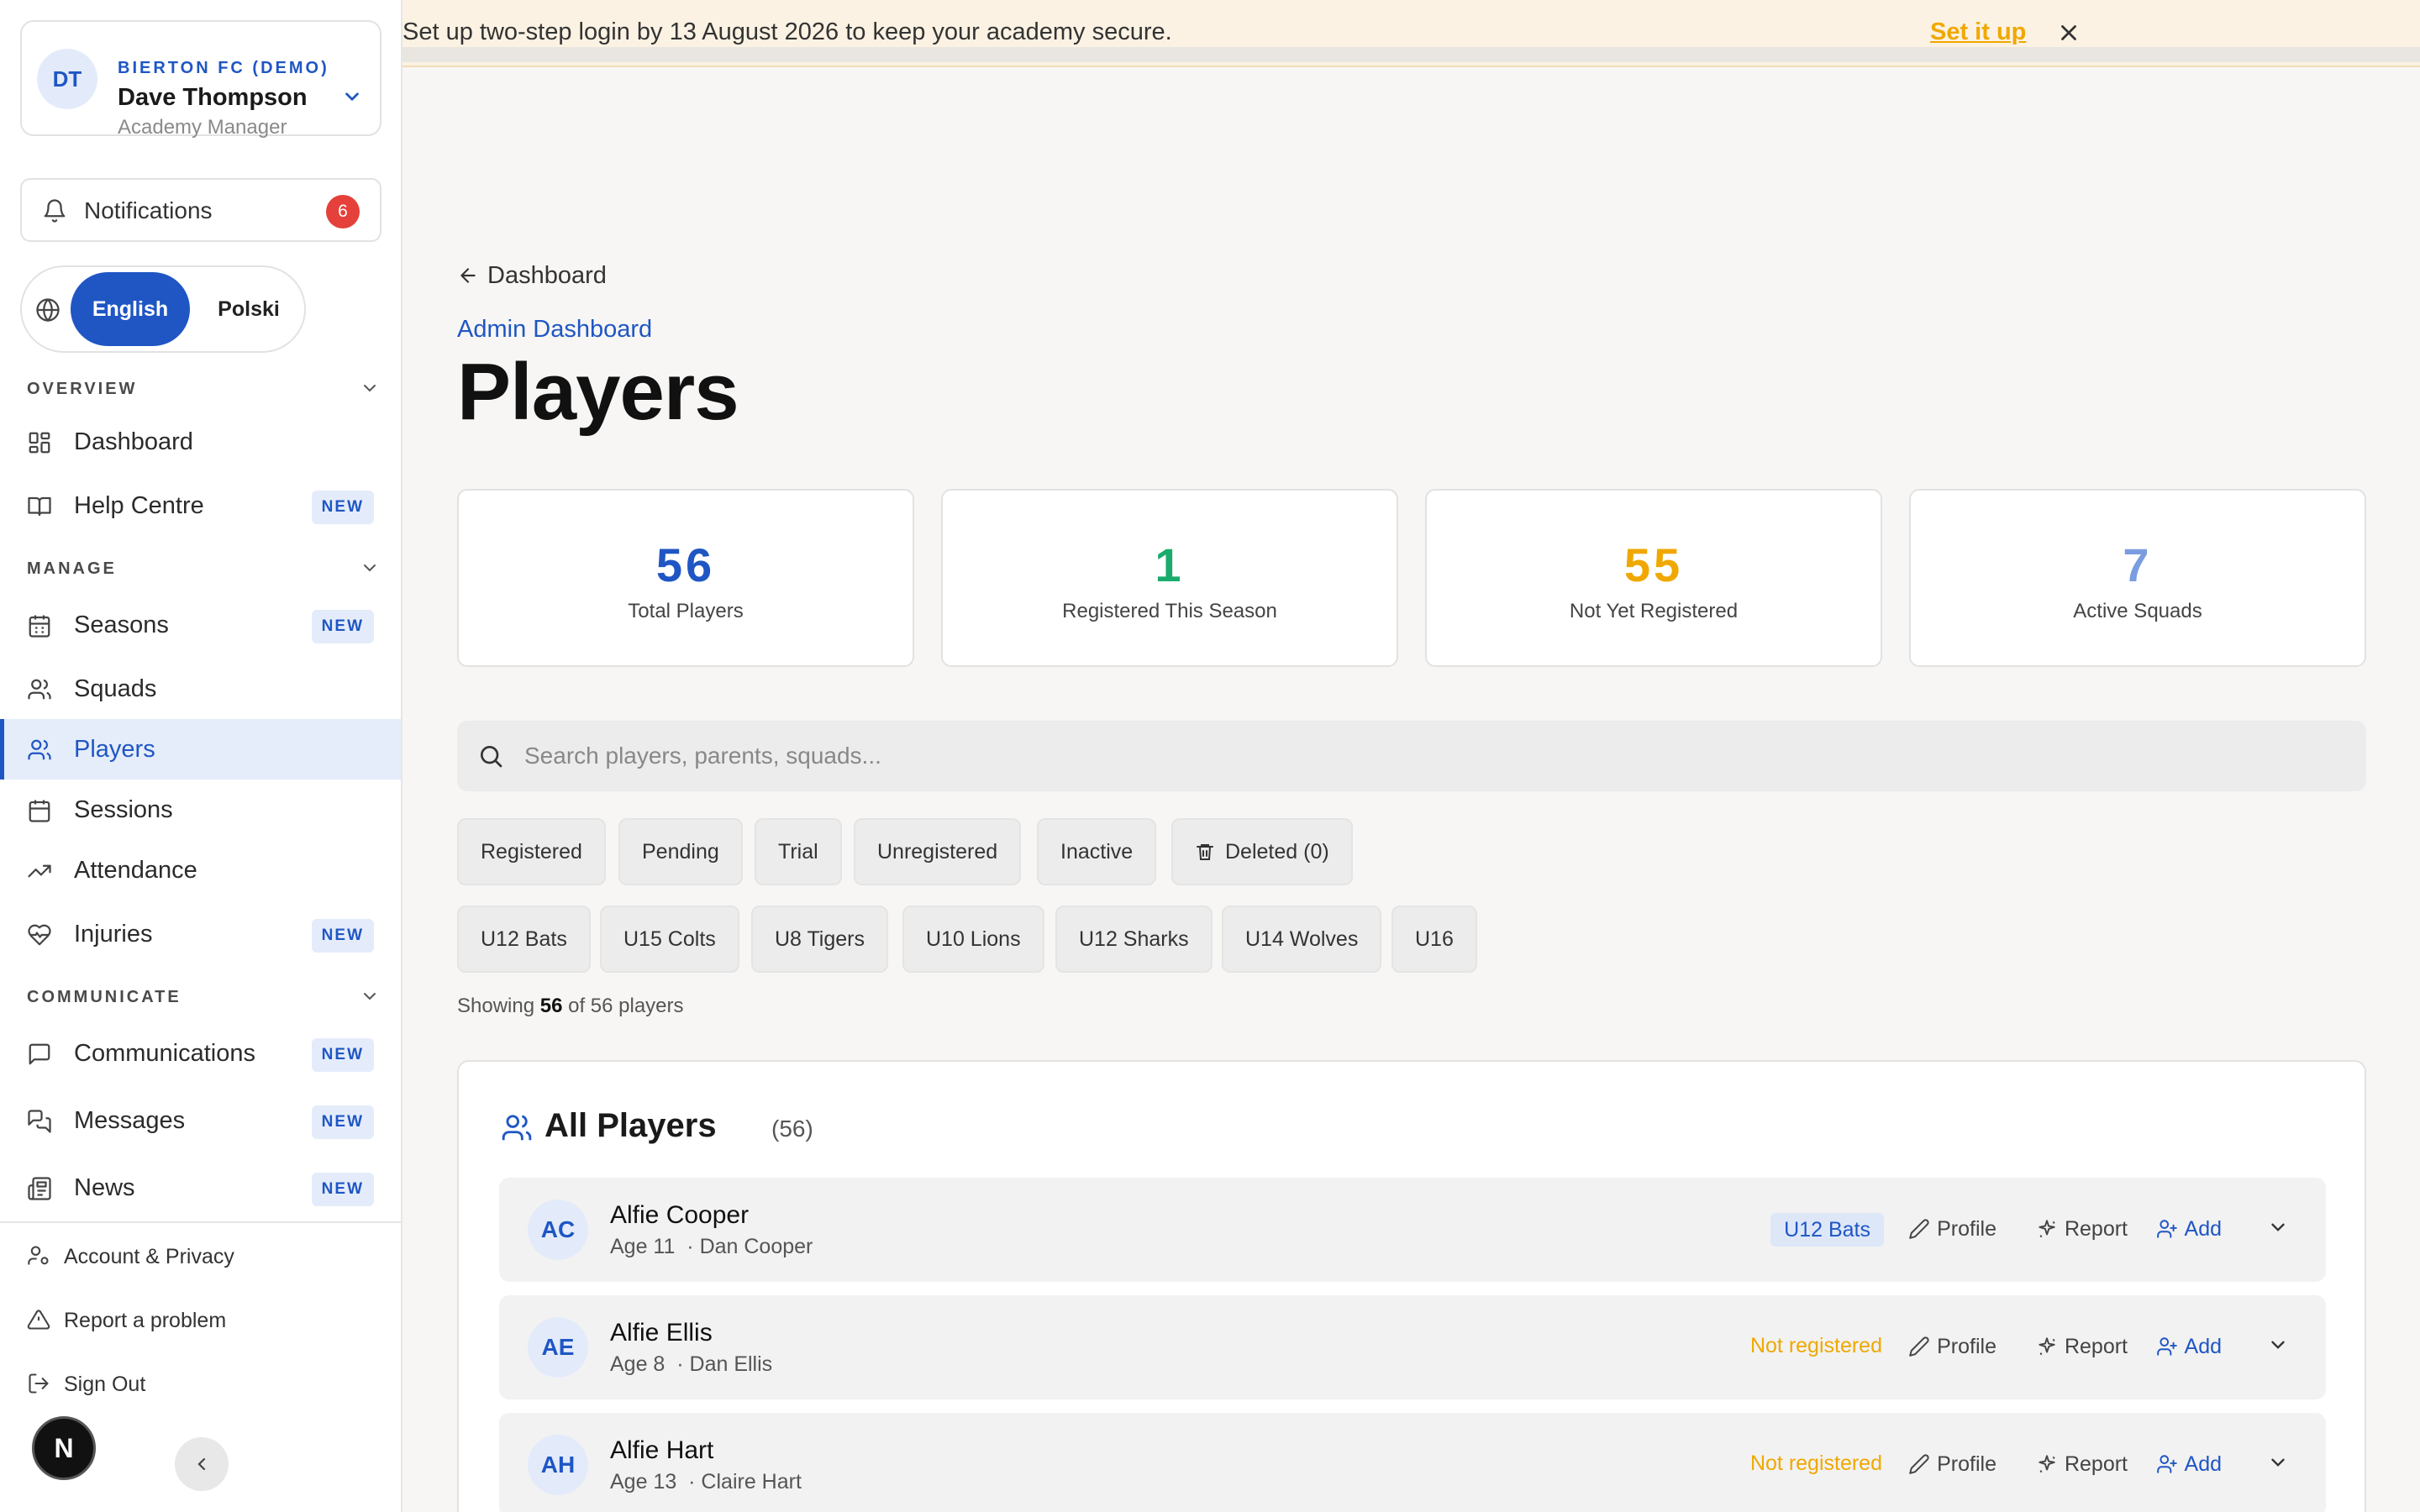 This screenshot has height=1512, width=2420. What do you see at coordinates (679, 1215) in the screenshot?
I see `player-name: Alfie Cooper` at bounding box center [679, 1215].